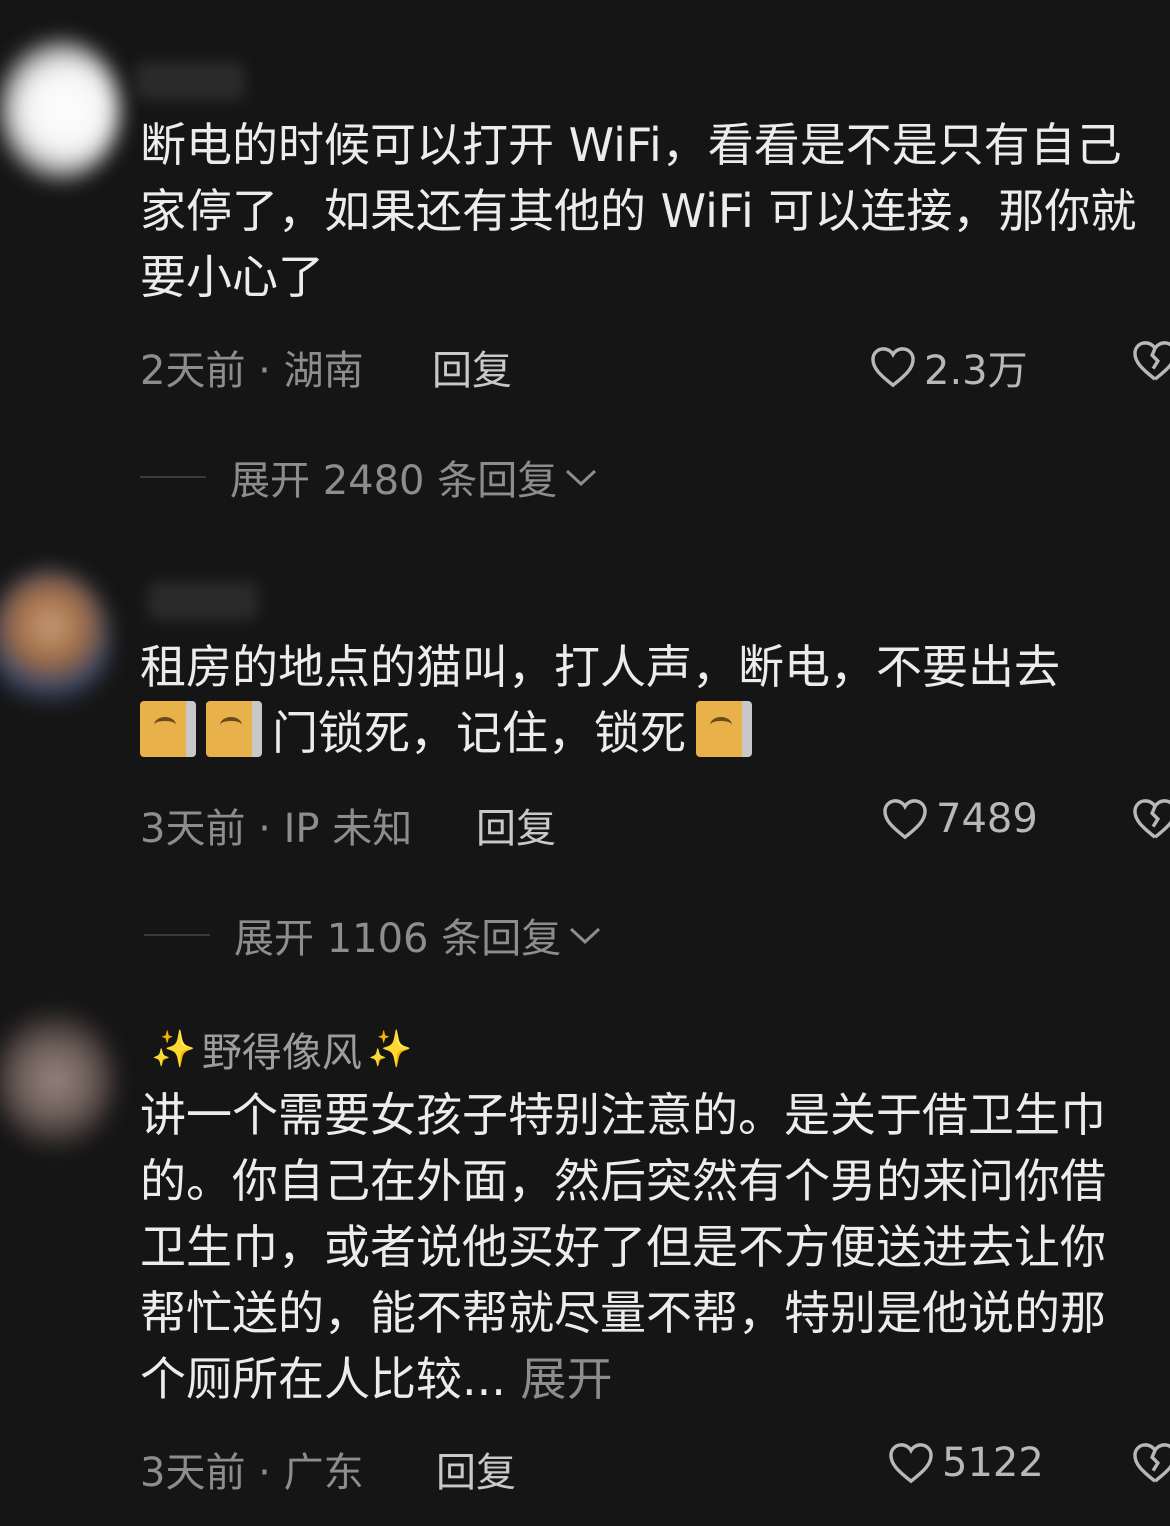 The image size is (1170, 1526). I want to click on username: ✨ 野得像风 ✨, so click(282, 1049).